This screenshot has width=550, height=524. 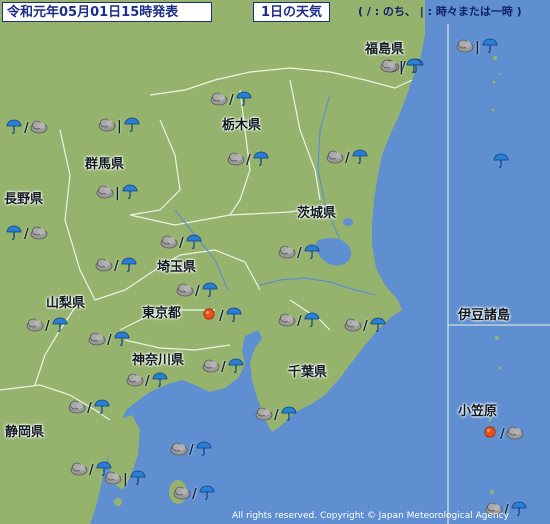 I want to click on forecast-f27: /, so click(x=91, y=470).